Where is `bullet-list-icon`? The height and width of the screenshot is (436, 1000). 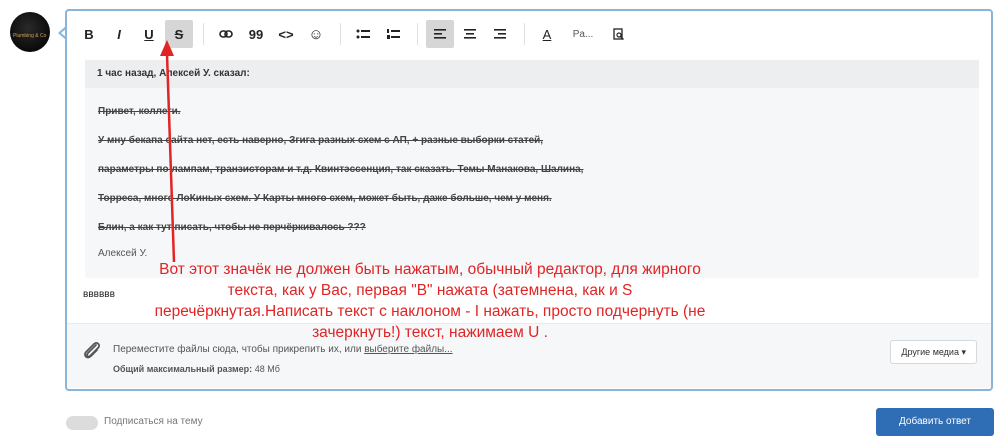
bullet-list-icon is located at coordinates (363, 34).